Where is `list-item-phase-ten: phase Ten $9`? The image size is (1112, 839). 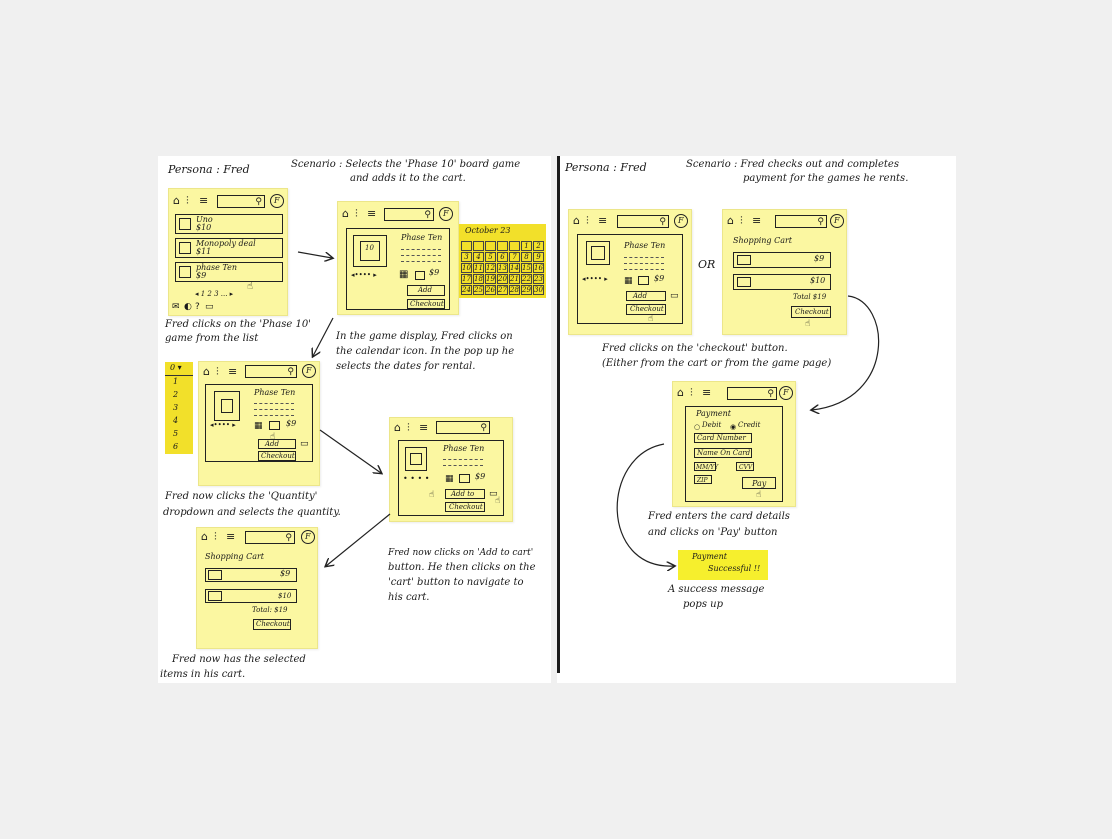 list-item-phase-ten: phase Ten $9 is located at coordinates (229, 272).